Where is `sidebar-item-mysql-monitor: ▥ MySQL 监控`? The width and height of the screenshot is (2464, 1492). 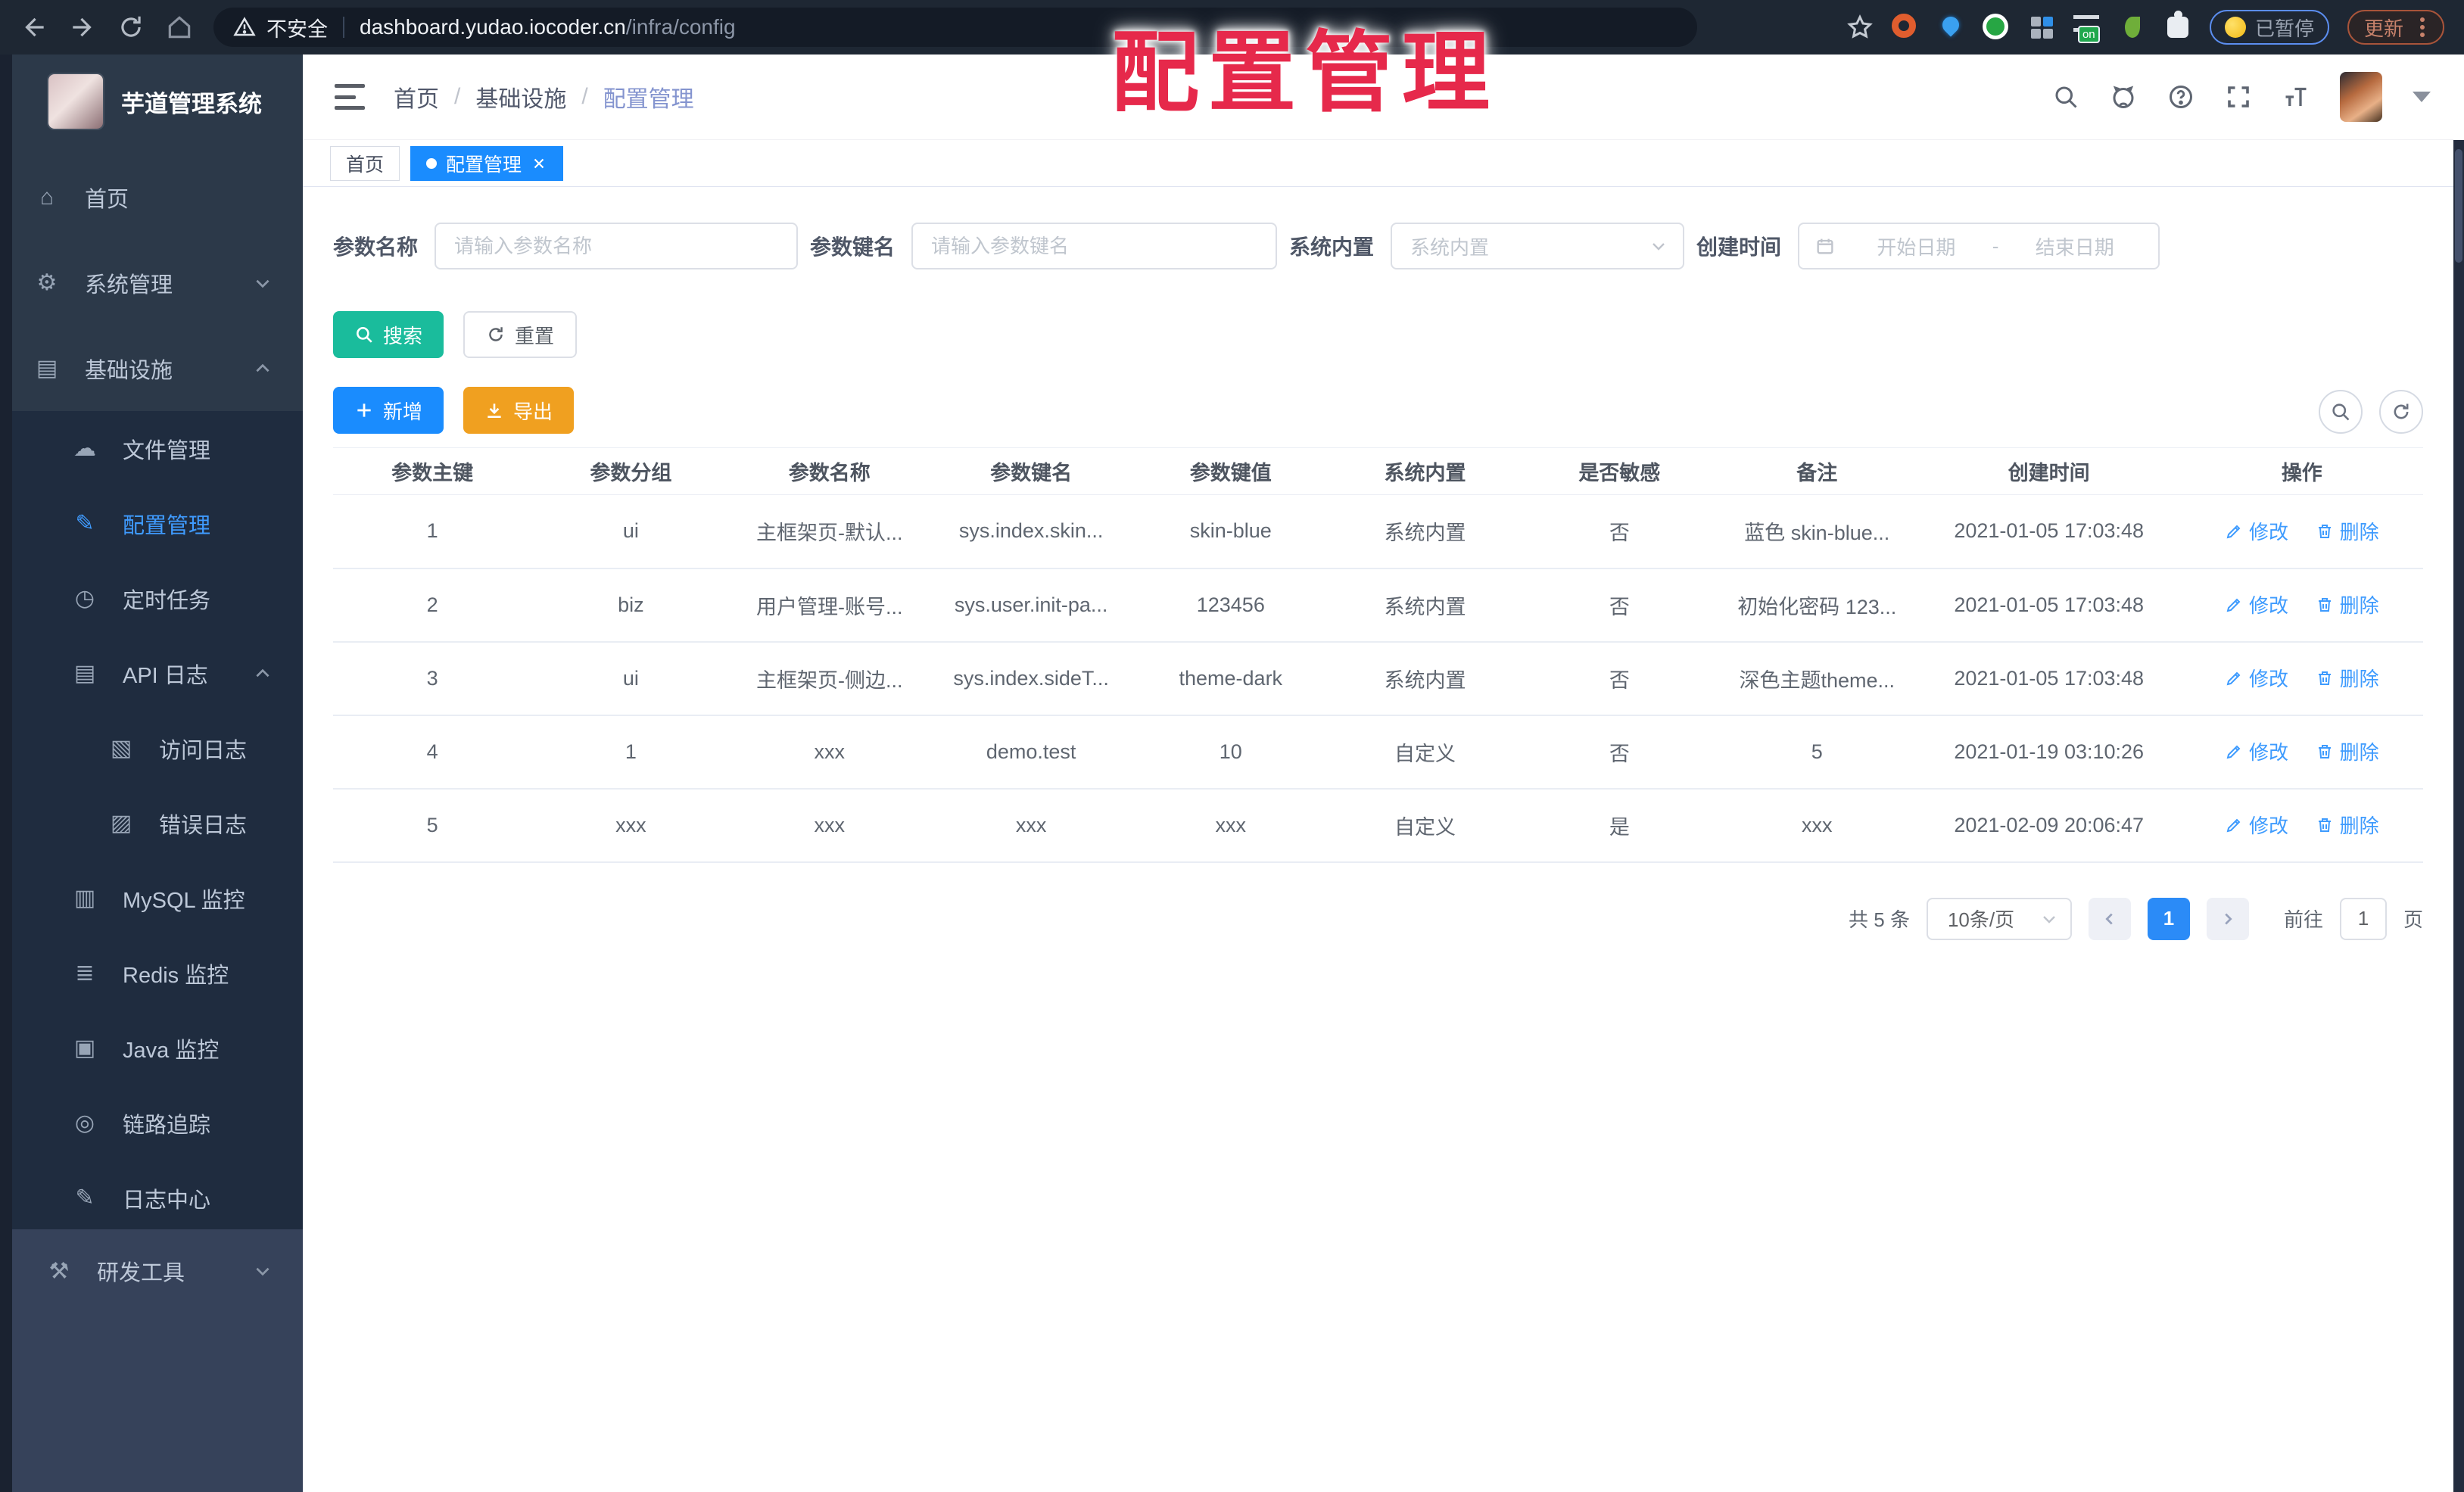
sidebar-item-mysql-monitor: ▥ MySQL 监控 is located at coordinates (157, 898).